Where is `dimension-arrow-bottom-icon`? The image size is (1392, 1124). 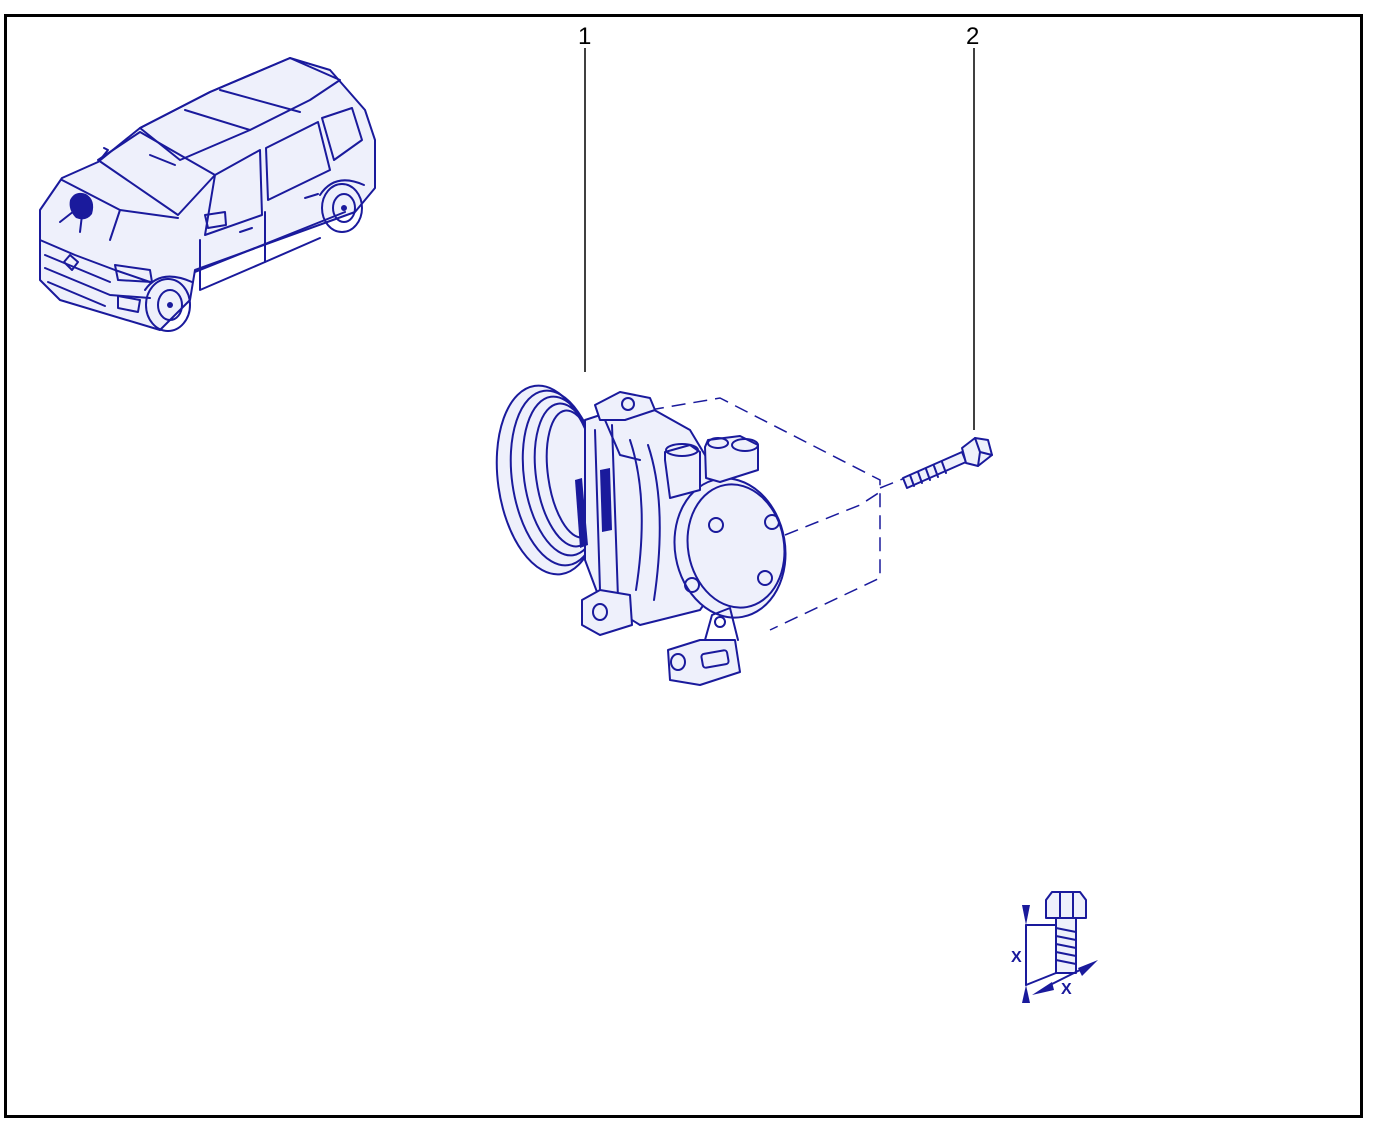
dimension-arrow-bottom-icon is located at coordinates (1026, 994).